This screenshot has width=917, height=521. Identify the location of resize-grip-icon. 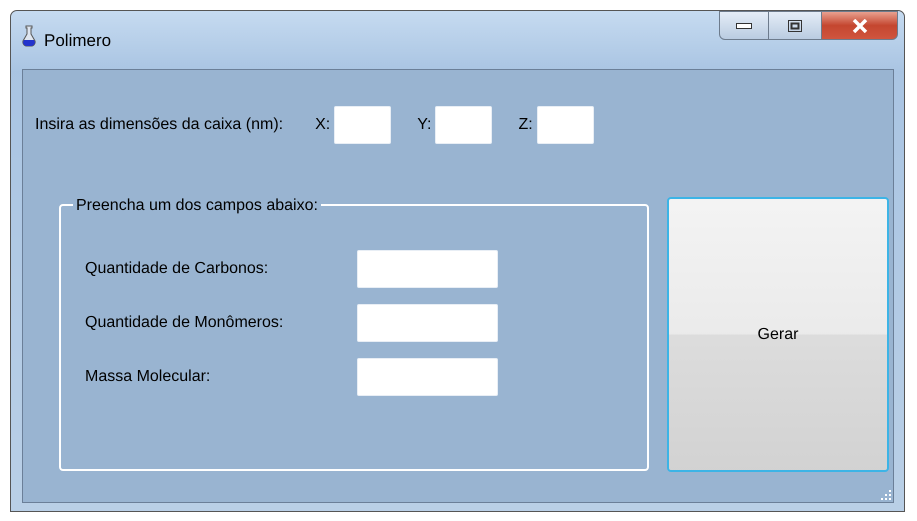
(886, 495).